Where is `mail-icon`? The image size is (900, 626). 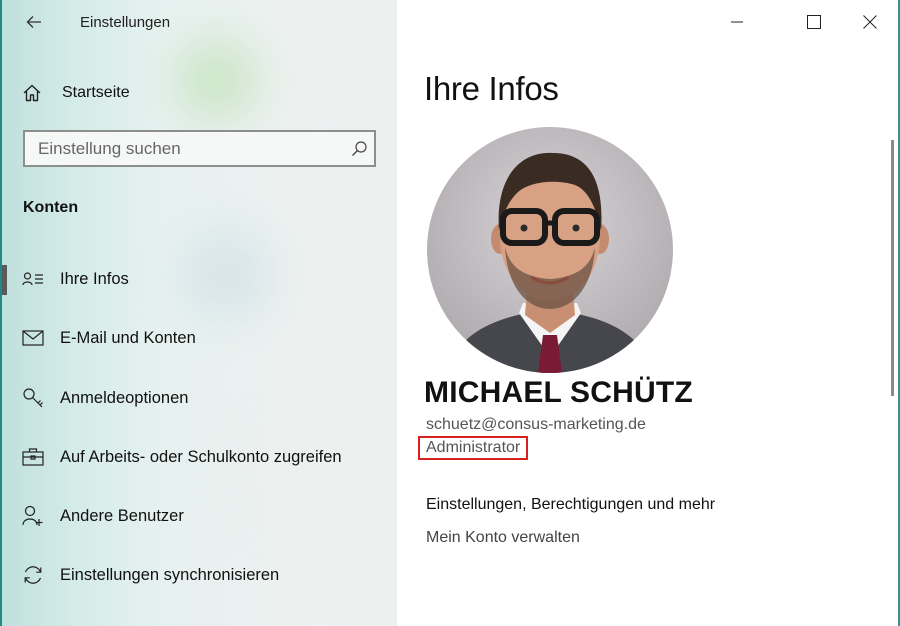 mail-icon is located at coordinates (33, 338).